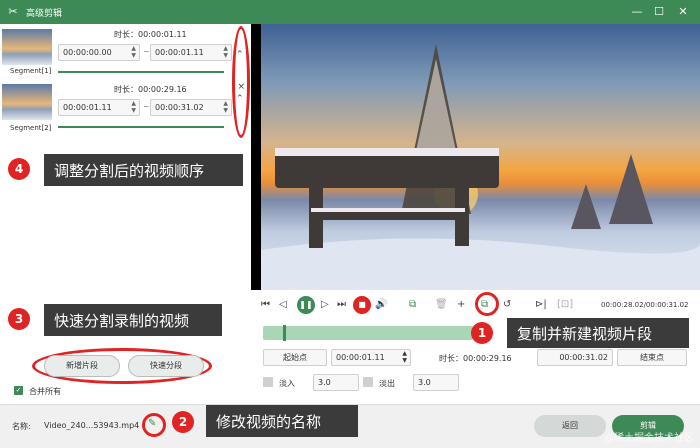 The image size is (700, 448). Describe the element at coordinates (18, 390) in the screenshot. I see `merge-all-checkbox: ✓` at that location.